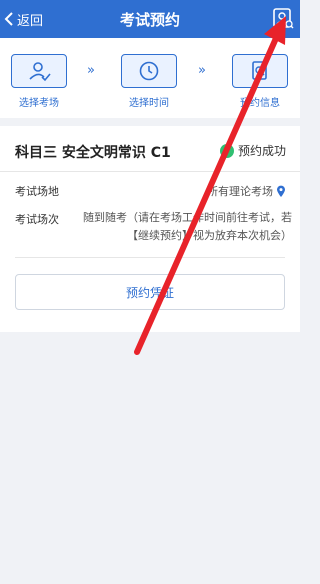 The width and height of the screenshot is (320, 584). I want to click on back-label: 返回, so click(30, 21).